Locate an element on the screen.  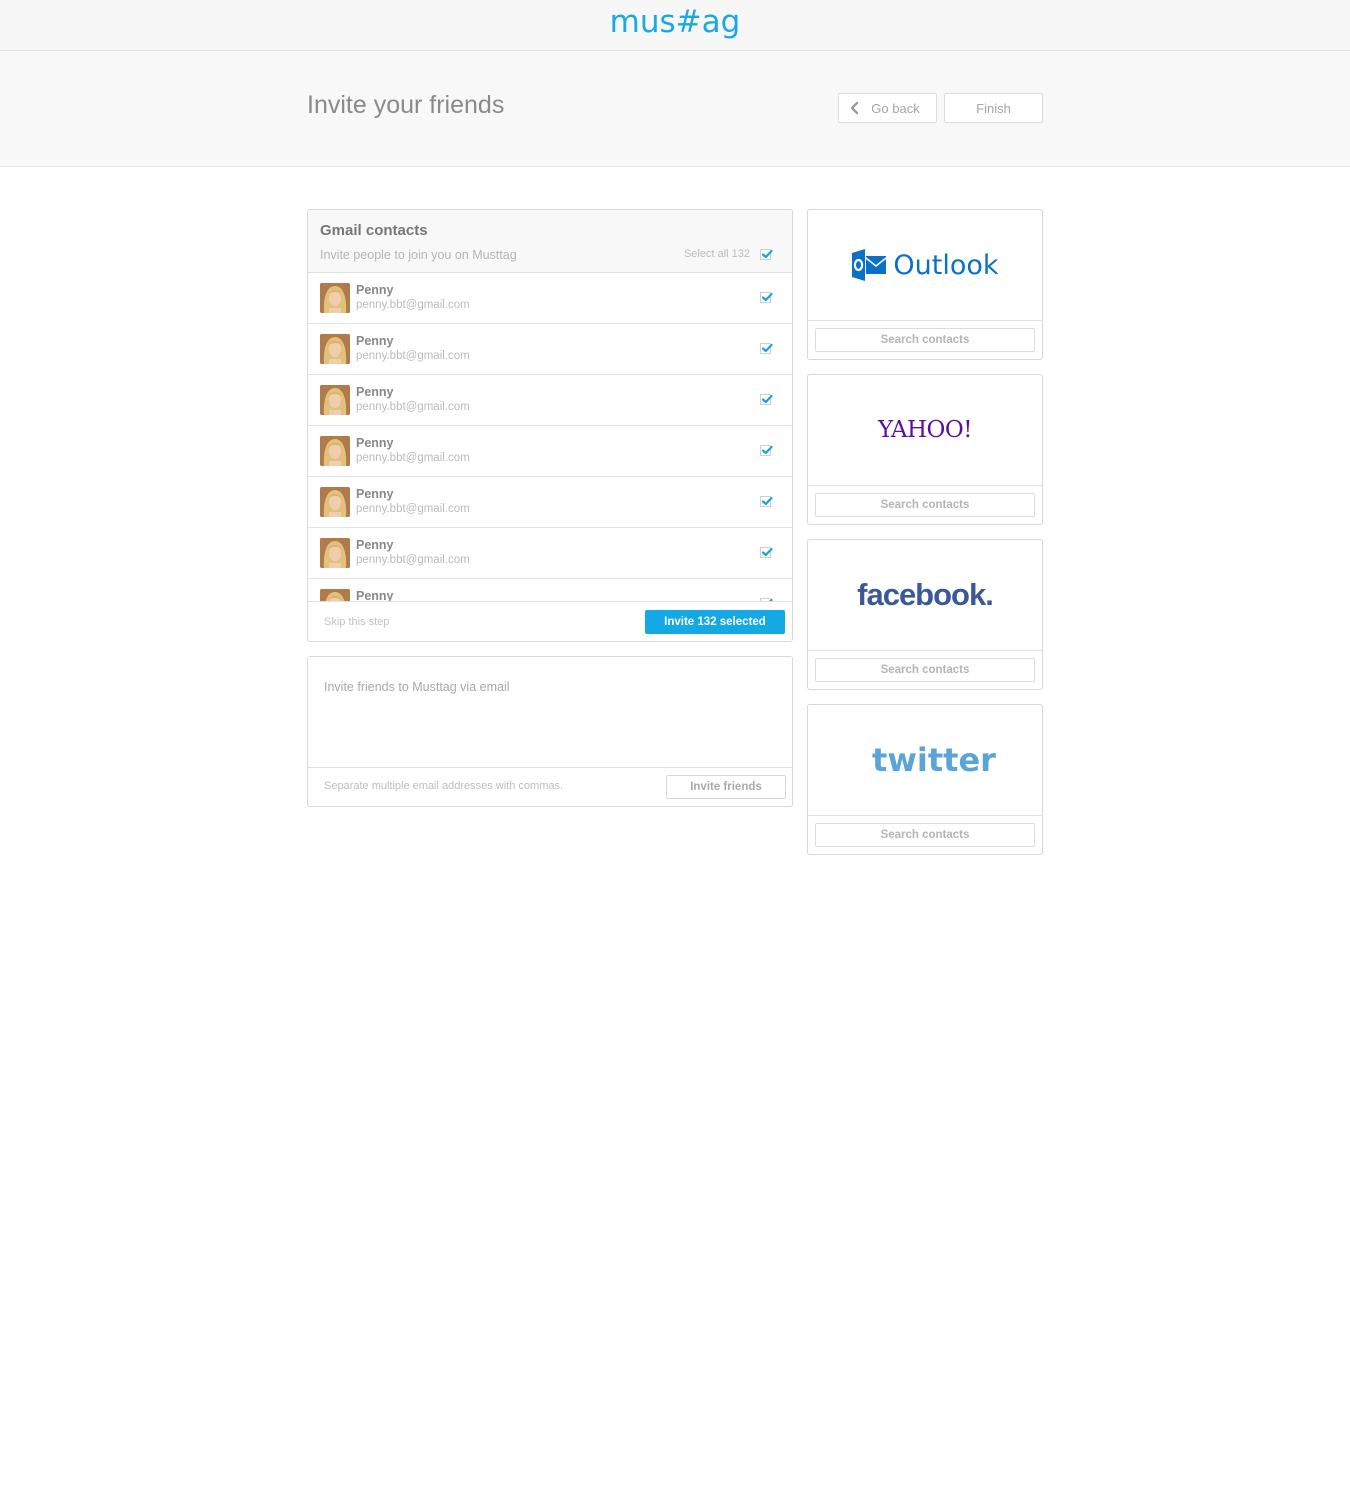
yahoo-wordmark: YAHOO! is located at coordinates (925, 430).